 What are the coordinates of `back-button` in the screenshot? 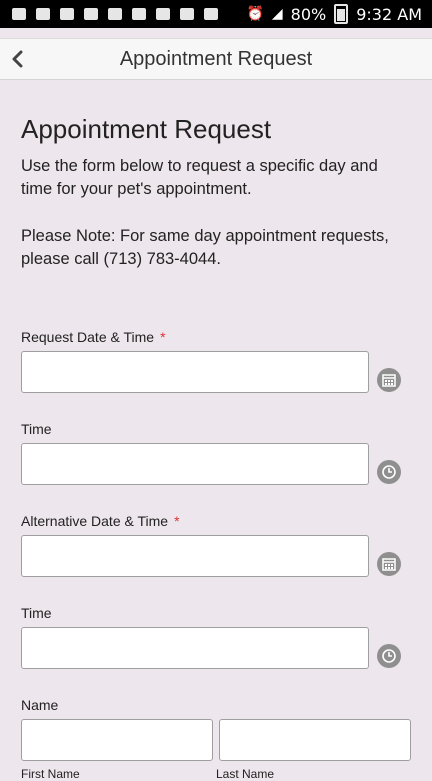 It's located at (18, 59).